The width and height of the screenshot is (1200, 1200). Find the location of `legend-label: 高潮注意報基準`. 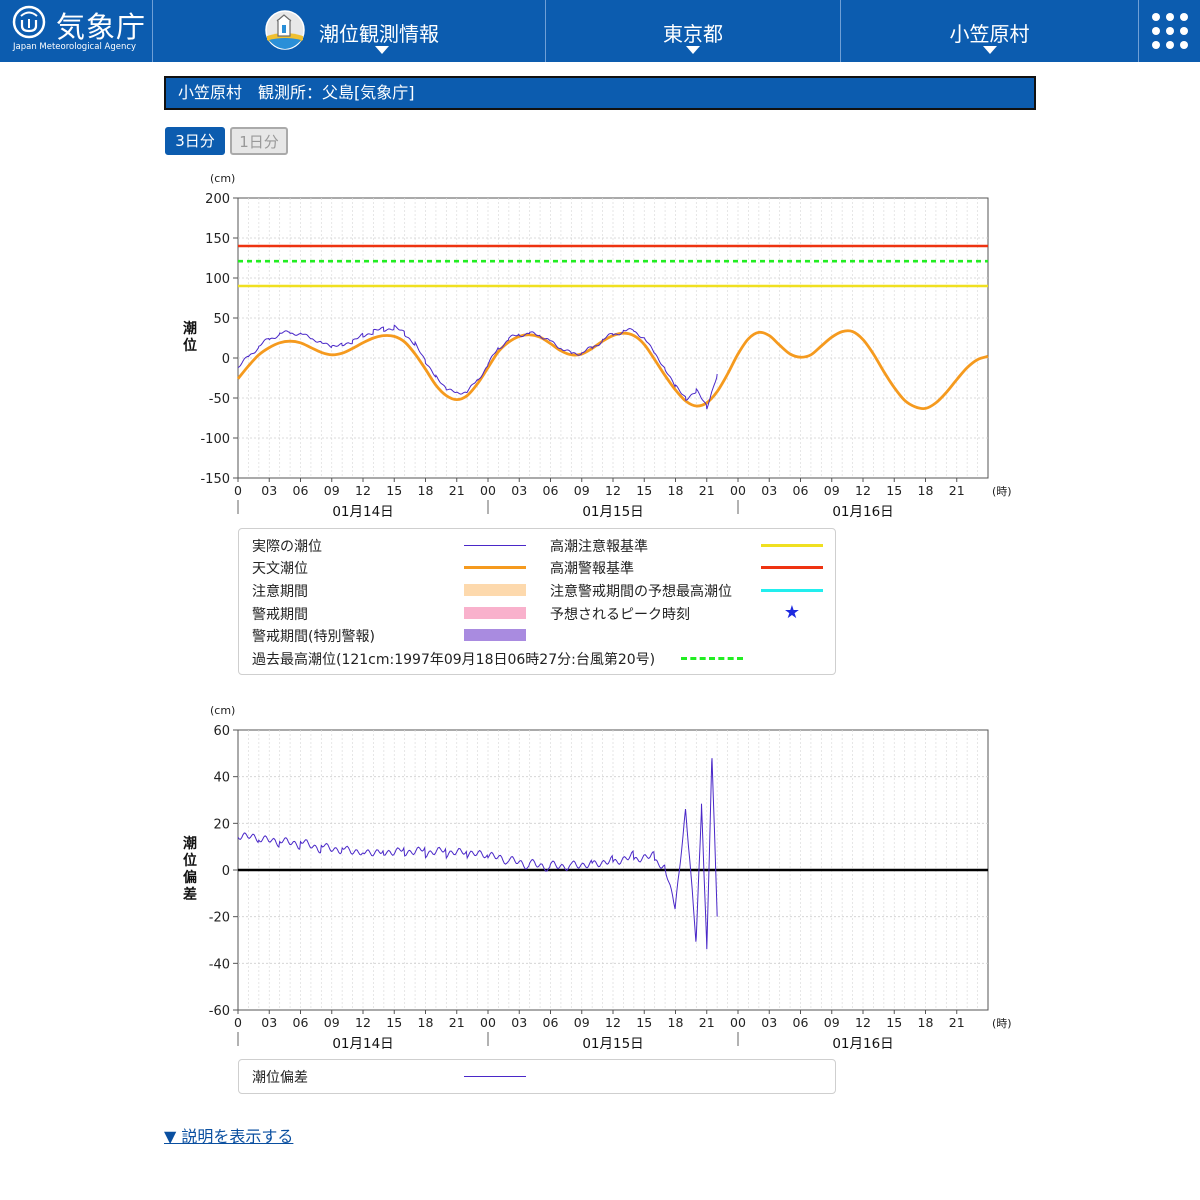

legend-label: 高潮注意報基準 is located at coordinates (599, 547).